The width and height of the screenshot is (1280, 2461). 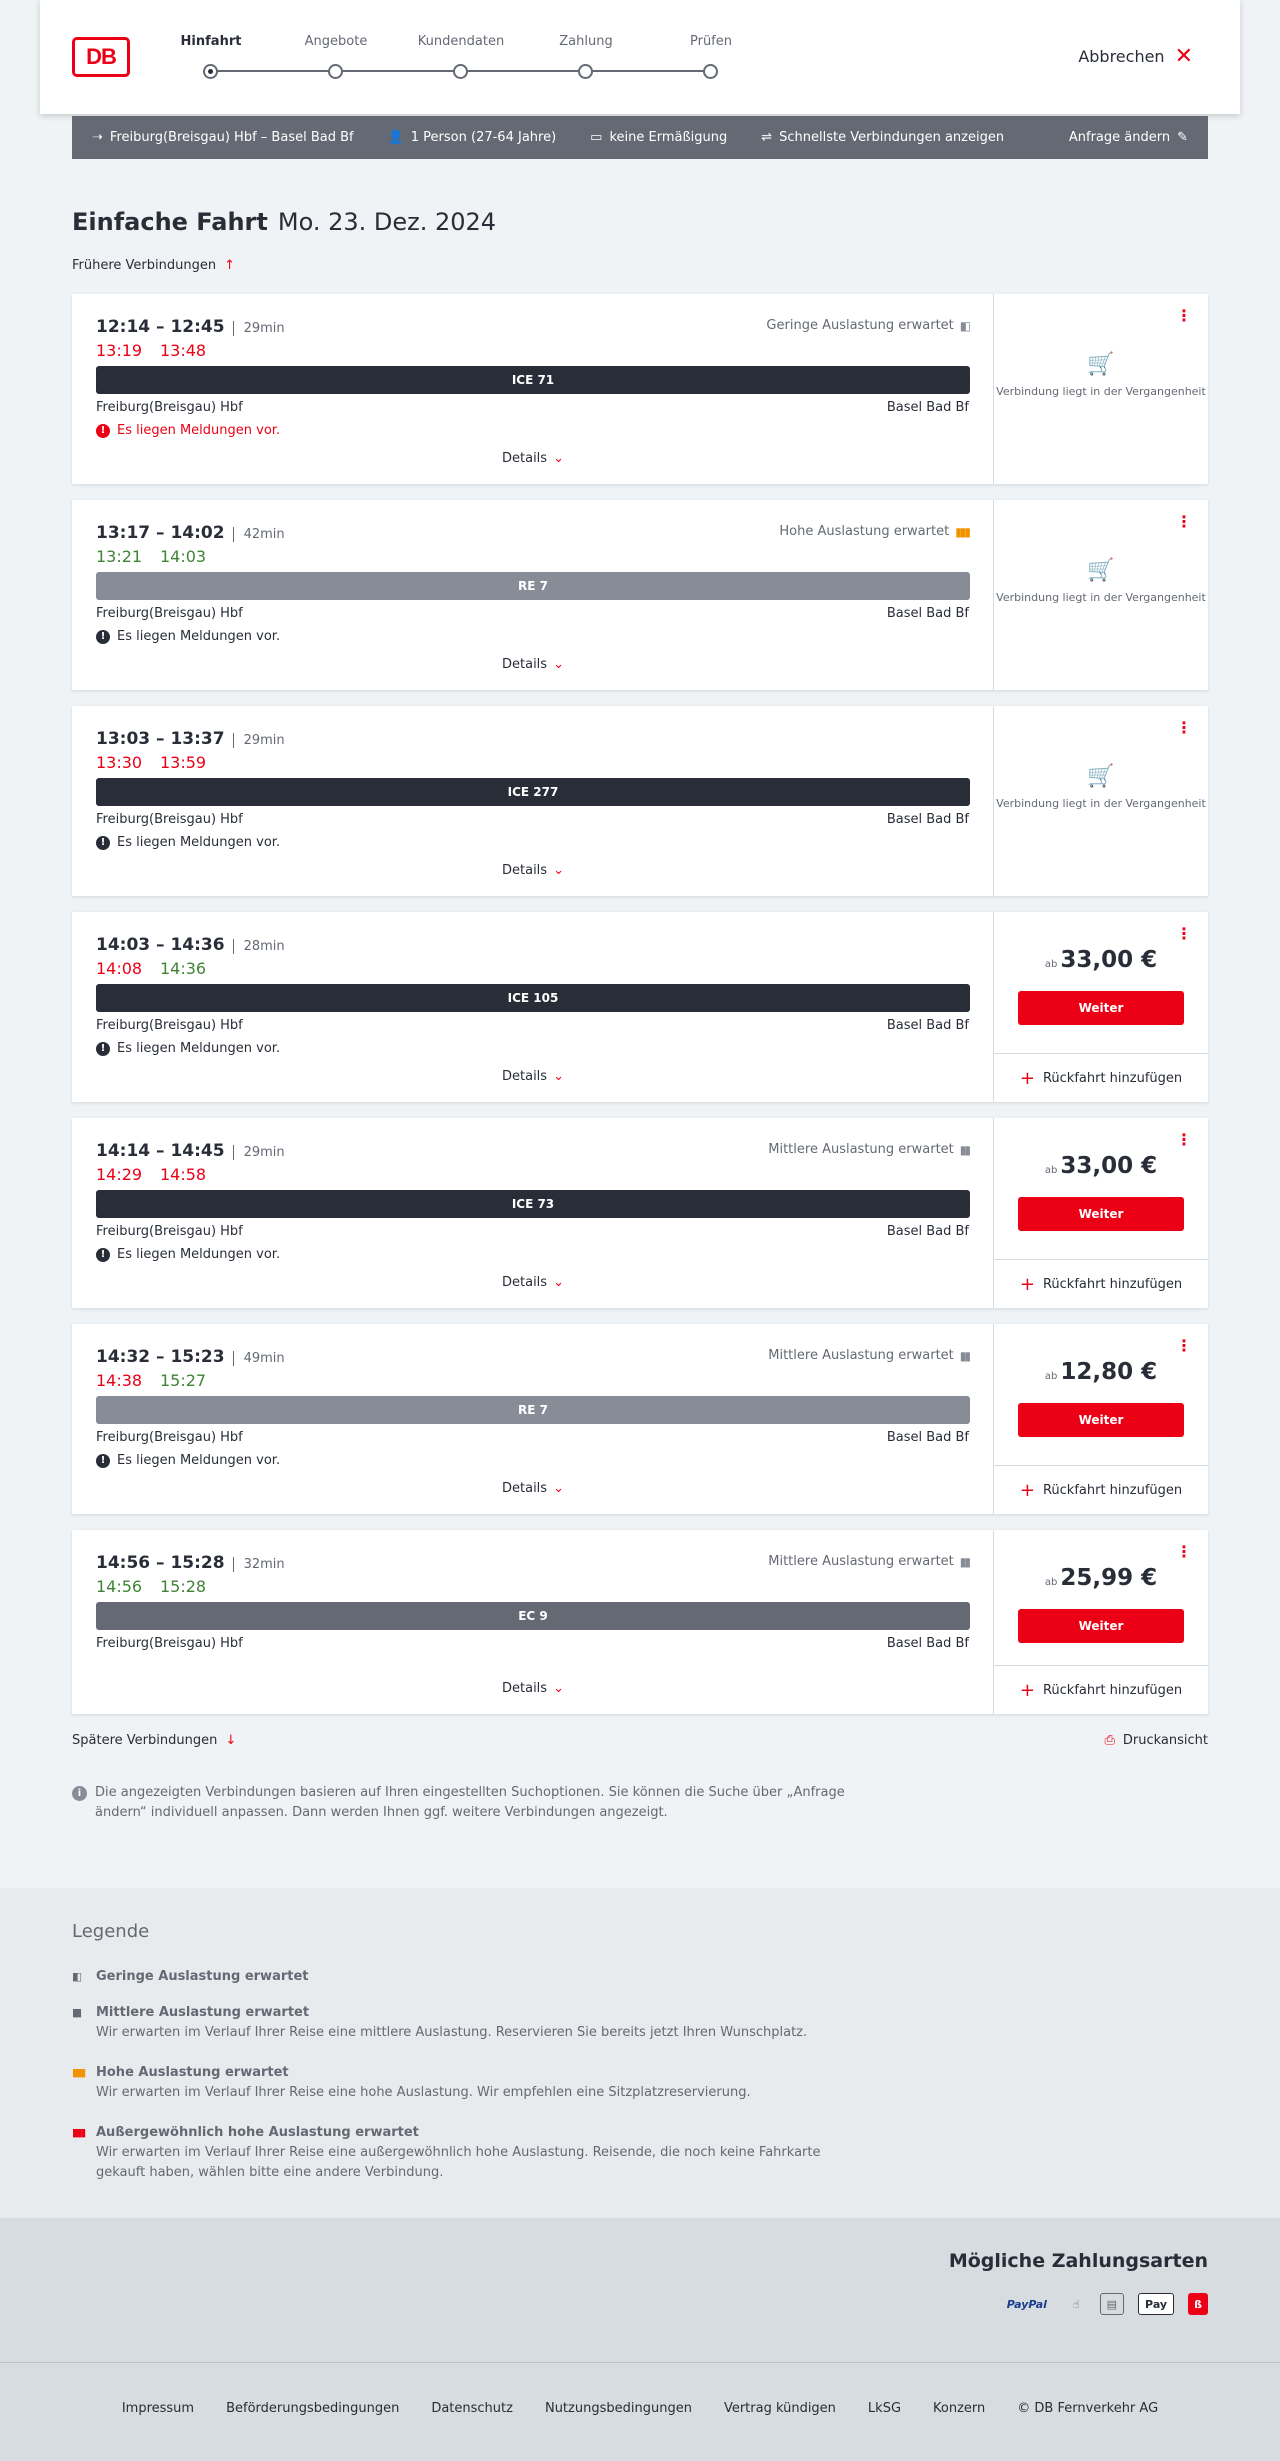 I want to click on cancel-button: Abbrechen ✕, so click(x=1135, y=56).